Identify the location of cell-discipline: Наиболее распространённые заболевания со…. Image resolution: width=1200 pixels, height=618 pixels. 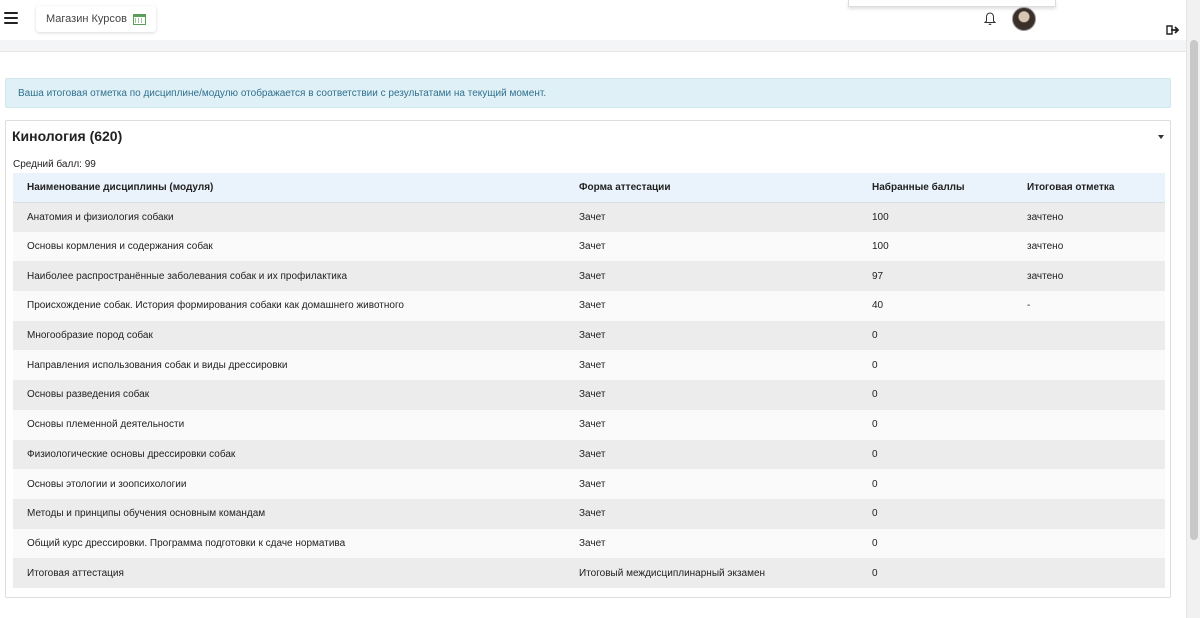
(187, 276).